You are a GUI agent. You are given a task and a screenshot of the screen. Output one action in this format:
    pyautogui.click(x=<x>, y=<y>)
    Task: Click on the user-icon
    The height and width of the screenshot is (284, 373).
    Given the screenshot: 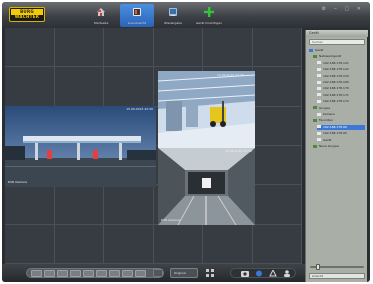 What is the action you would take?
    pyautogui.click(x=287, y=273)
    